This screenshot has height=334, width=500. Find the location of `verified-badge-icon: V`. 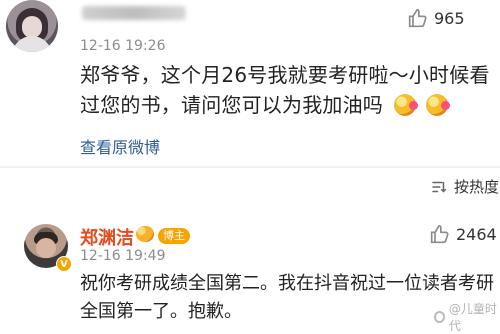

verified-badge-icon: V is located at coordinates (64, 264).